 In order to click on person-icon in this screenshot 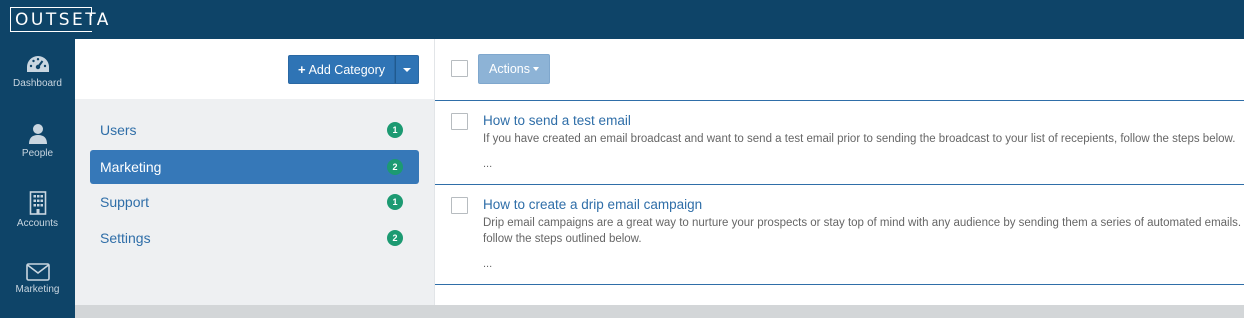, I will do `click(37, 134)`.